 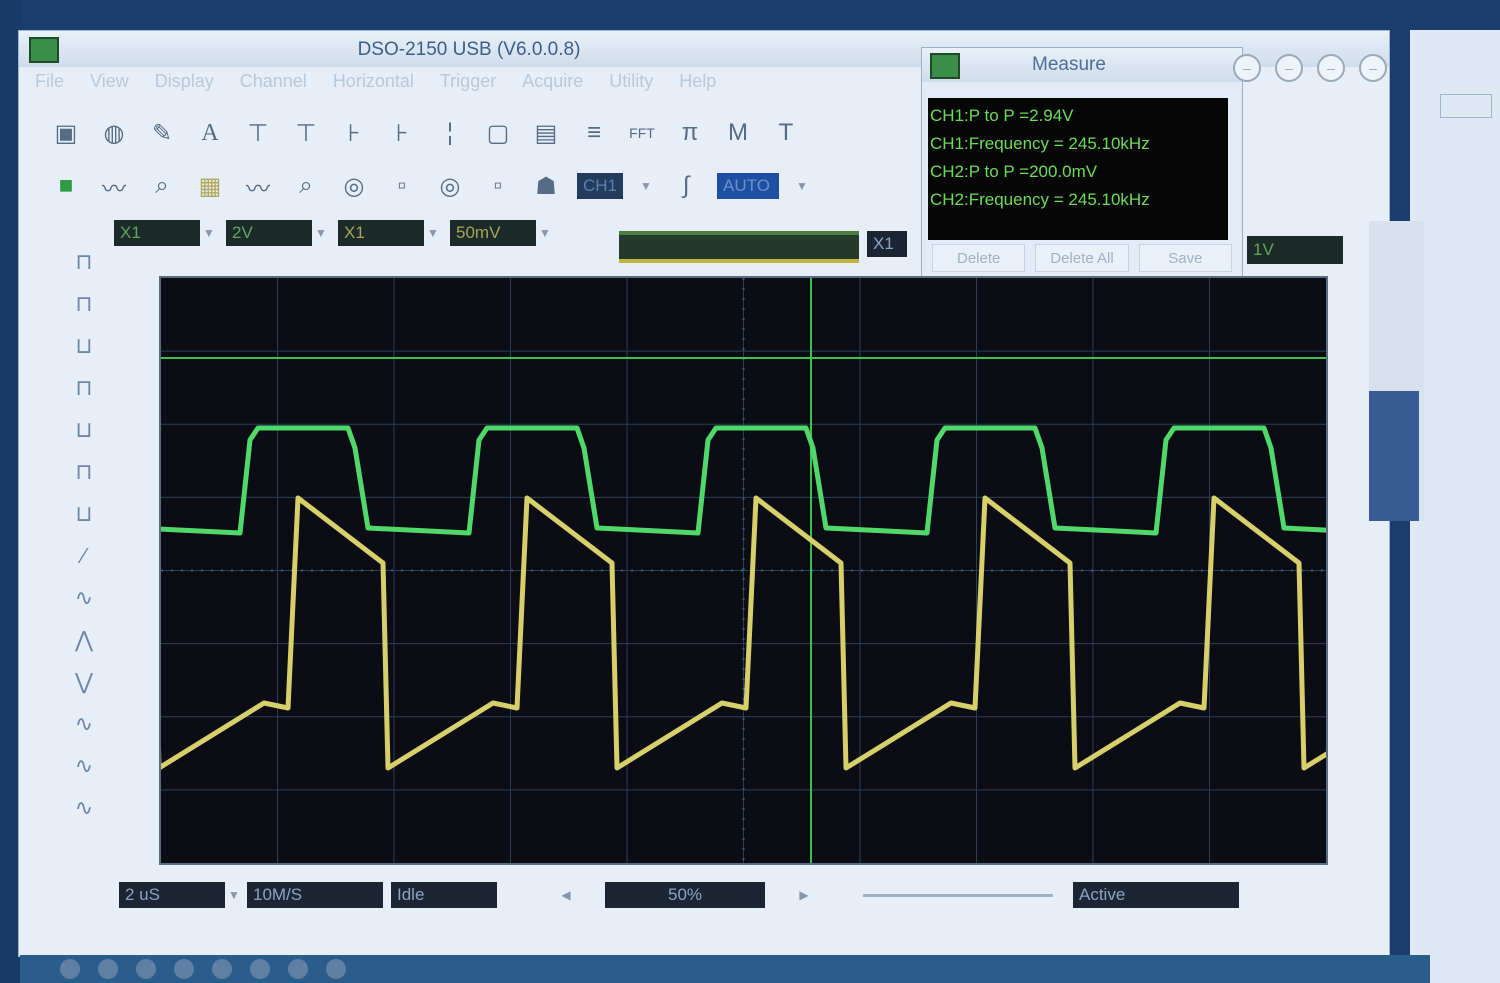 I want to click on cursor-icon: ⊤, so click(x=258, y=133).